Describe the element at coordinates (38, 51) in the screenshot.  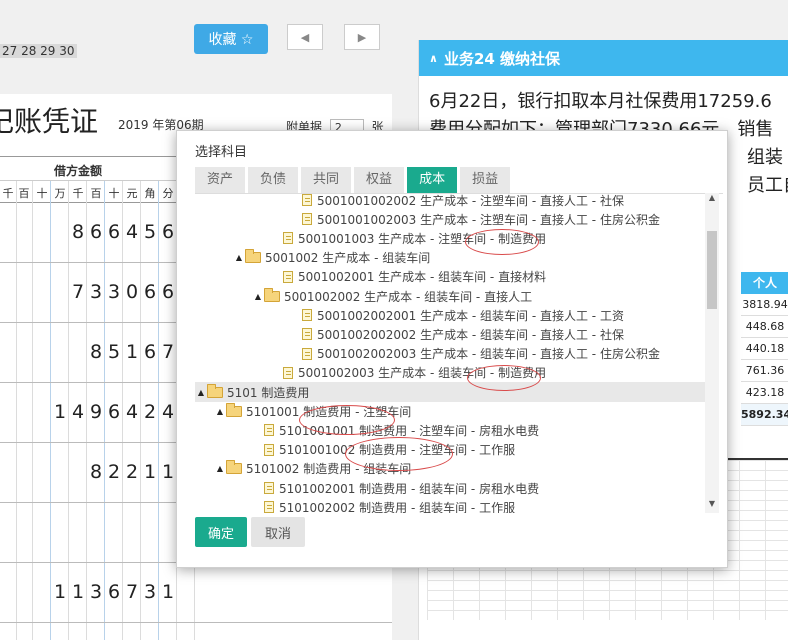
I see `date-strip: 27 28 29 30` at that location.